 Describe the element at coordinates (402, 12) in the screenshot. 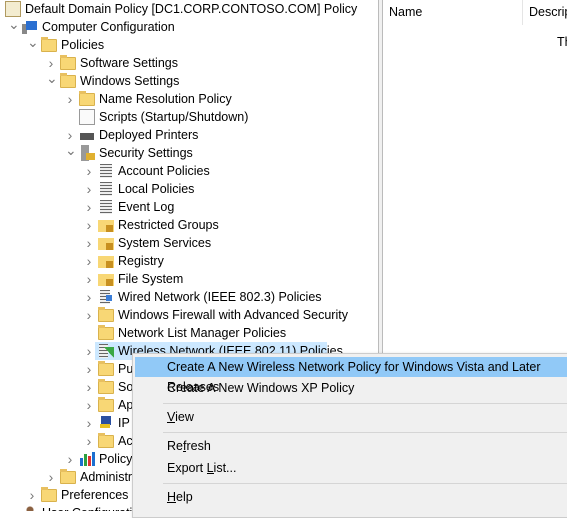

I see `column-header-name: Name` at that location.